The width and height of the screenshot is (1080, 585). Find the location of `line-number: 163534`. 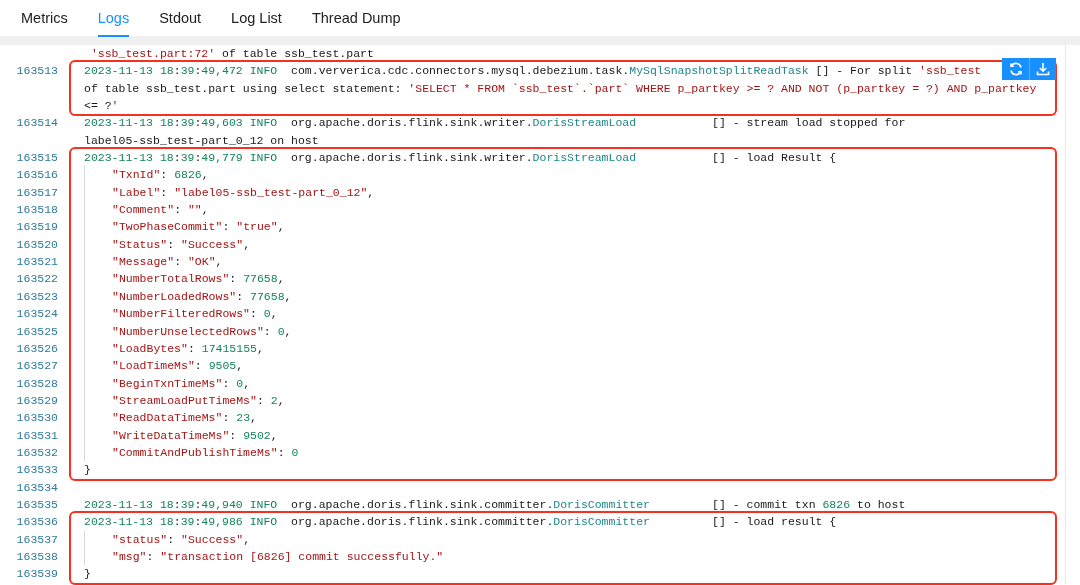

line-number: 163534 is located at coordinates (36, 487).